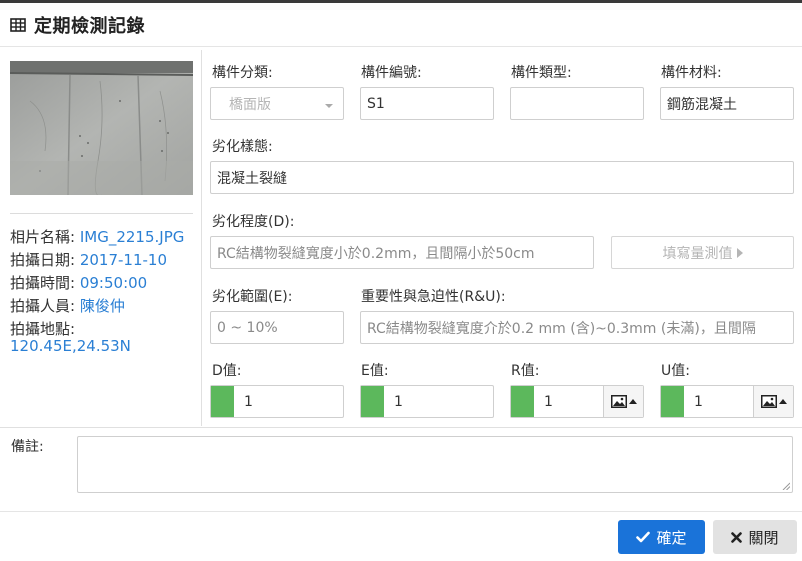  I want to click on deterioration-degree-label: 劣化程度(D):, so click(253, 222).